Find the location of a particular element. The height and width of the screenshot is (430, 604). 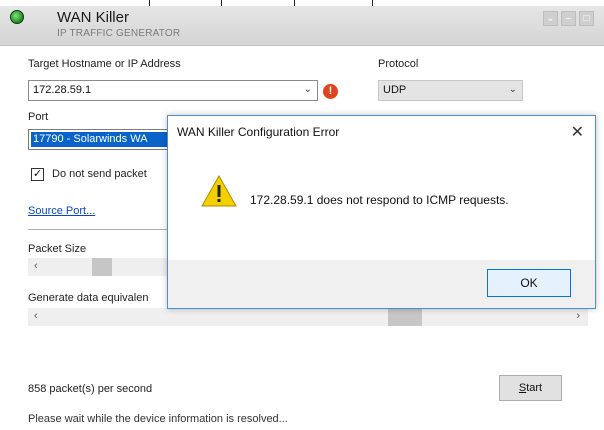

divider is located at coordinates (99, 229).